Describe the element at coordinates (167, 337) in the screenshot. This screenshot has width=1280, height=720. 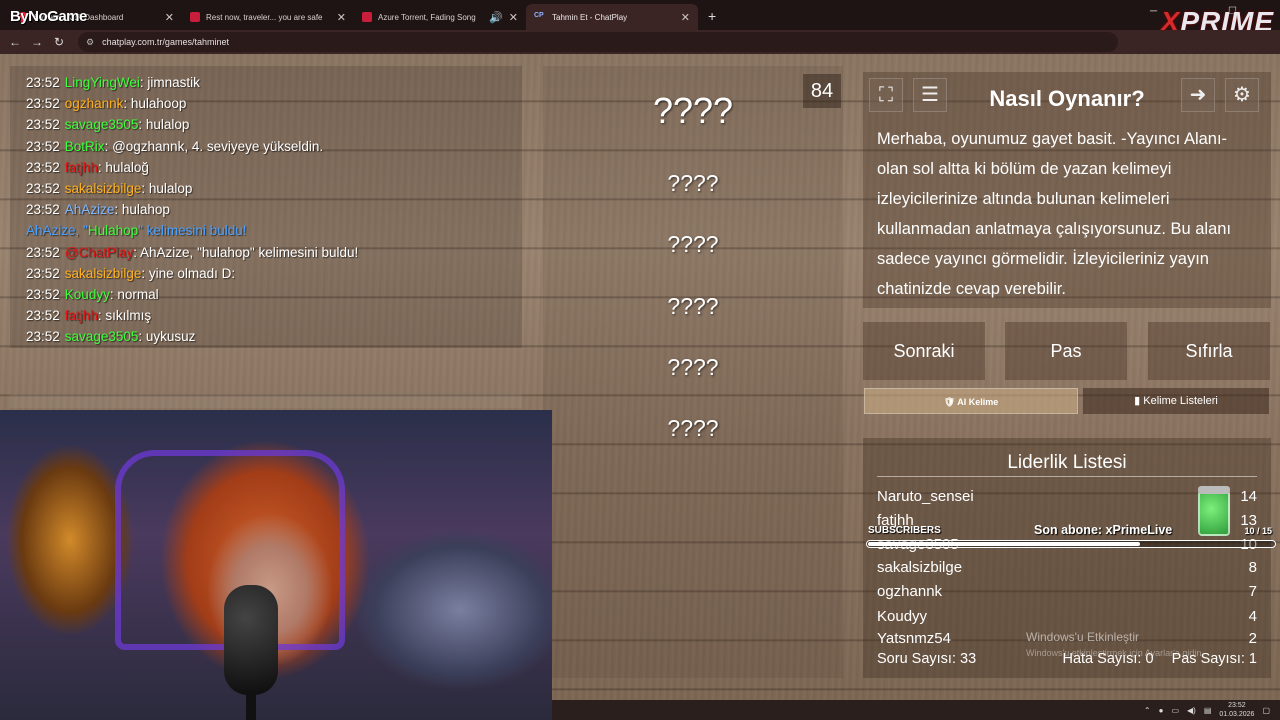
I see `chat-text: : uykusuz` at that location.